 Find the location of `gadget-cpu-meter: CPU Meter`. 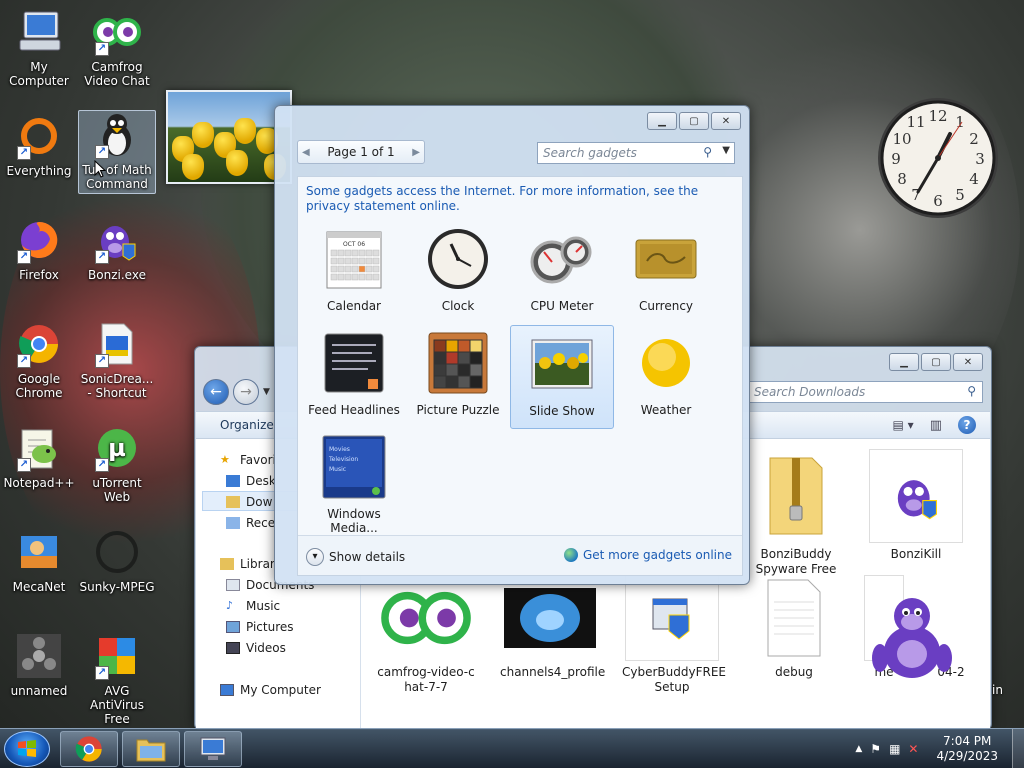

gadget-cpu-meter: CPU Meter is located at coordinates (562, 273).